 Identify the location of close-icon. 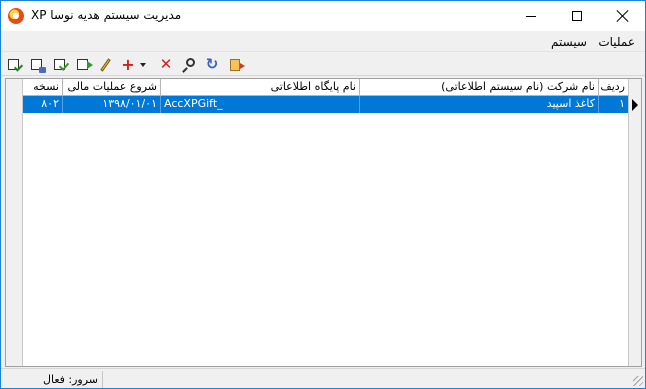
(623, 16).